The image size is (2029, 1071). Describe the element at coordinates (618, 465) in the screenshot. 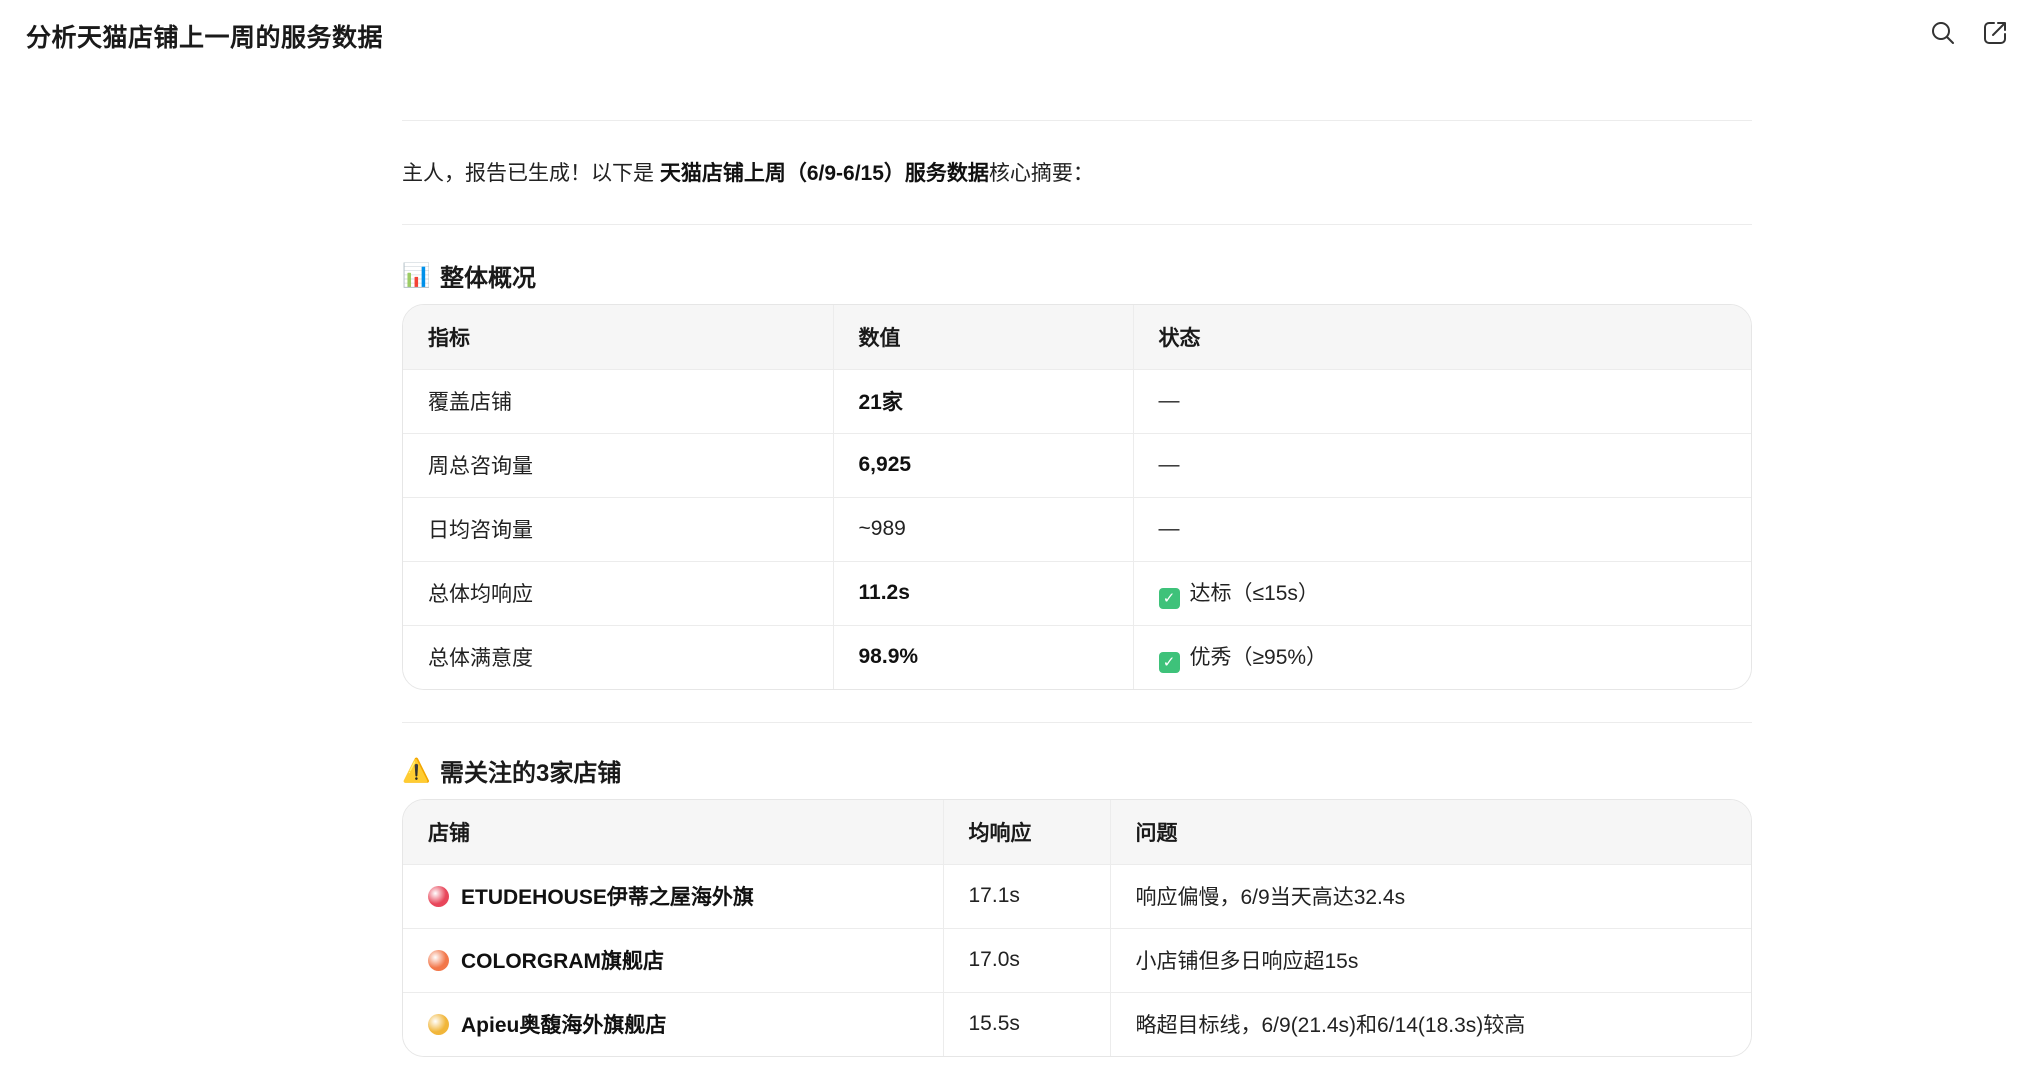

I see `metric-cell: 周总咨询量` at that location.